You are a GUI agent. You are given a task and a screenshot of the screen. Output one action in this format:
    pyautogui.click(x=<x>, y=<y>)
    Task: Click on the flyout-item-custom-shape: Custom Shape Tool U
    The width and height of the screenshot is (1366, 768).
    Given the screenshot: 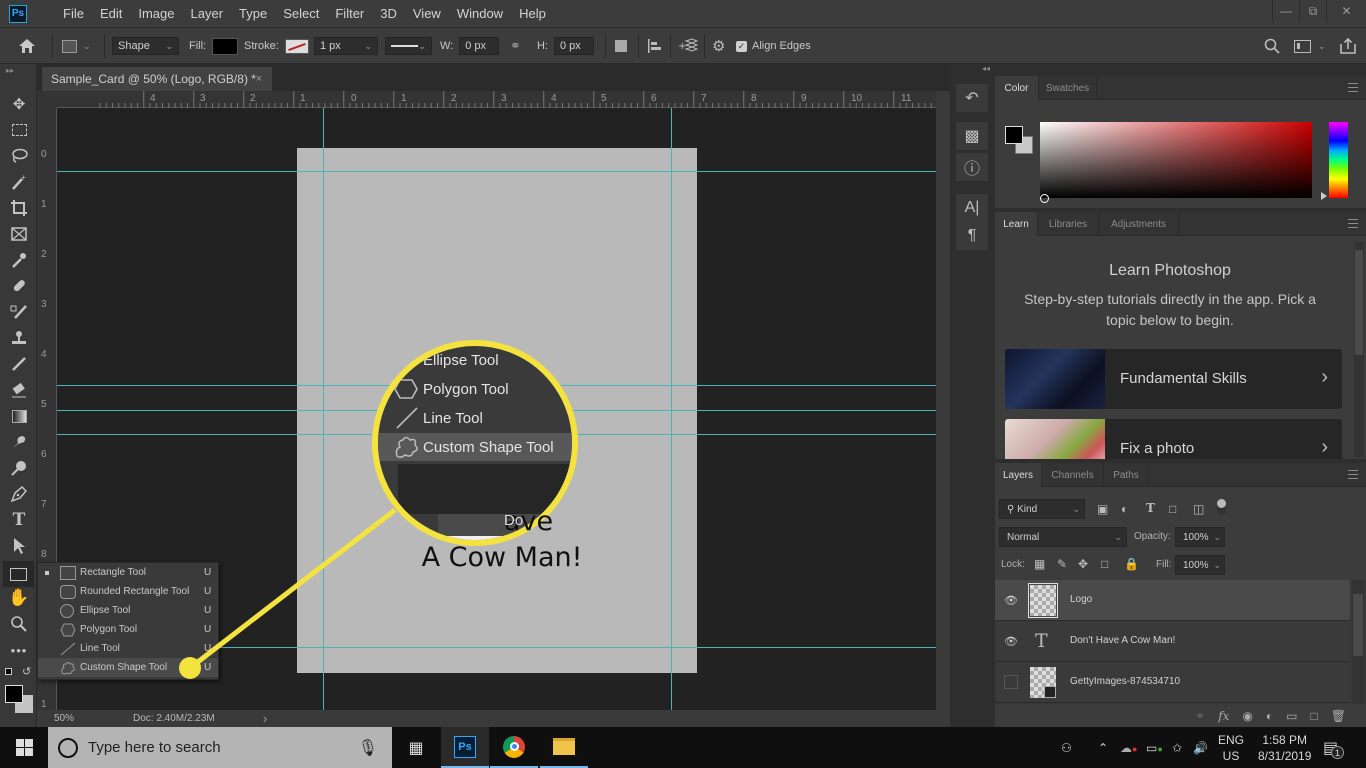 What is the action you would take?
    pyautogui.click(x=128, y=667)
    